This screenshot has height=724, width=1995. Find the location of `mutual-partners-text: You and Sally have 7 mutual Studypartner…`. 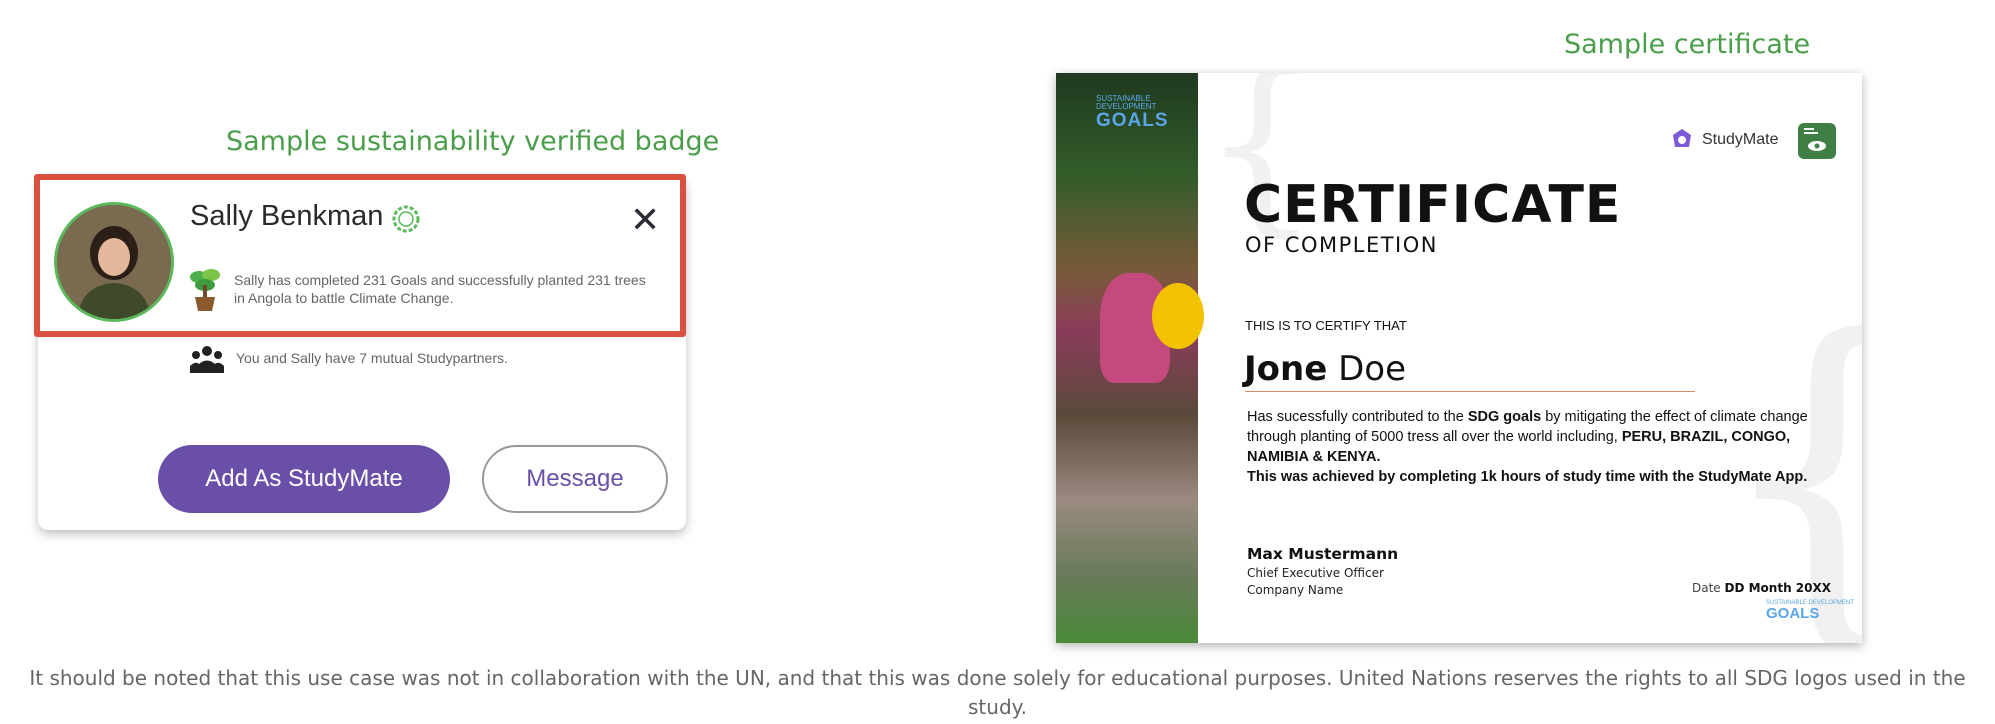

mutual-partners-text: You and Sally have 7 mutual Studypartner… is located at coordinates (372, 358).